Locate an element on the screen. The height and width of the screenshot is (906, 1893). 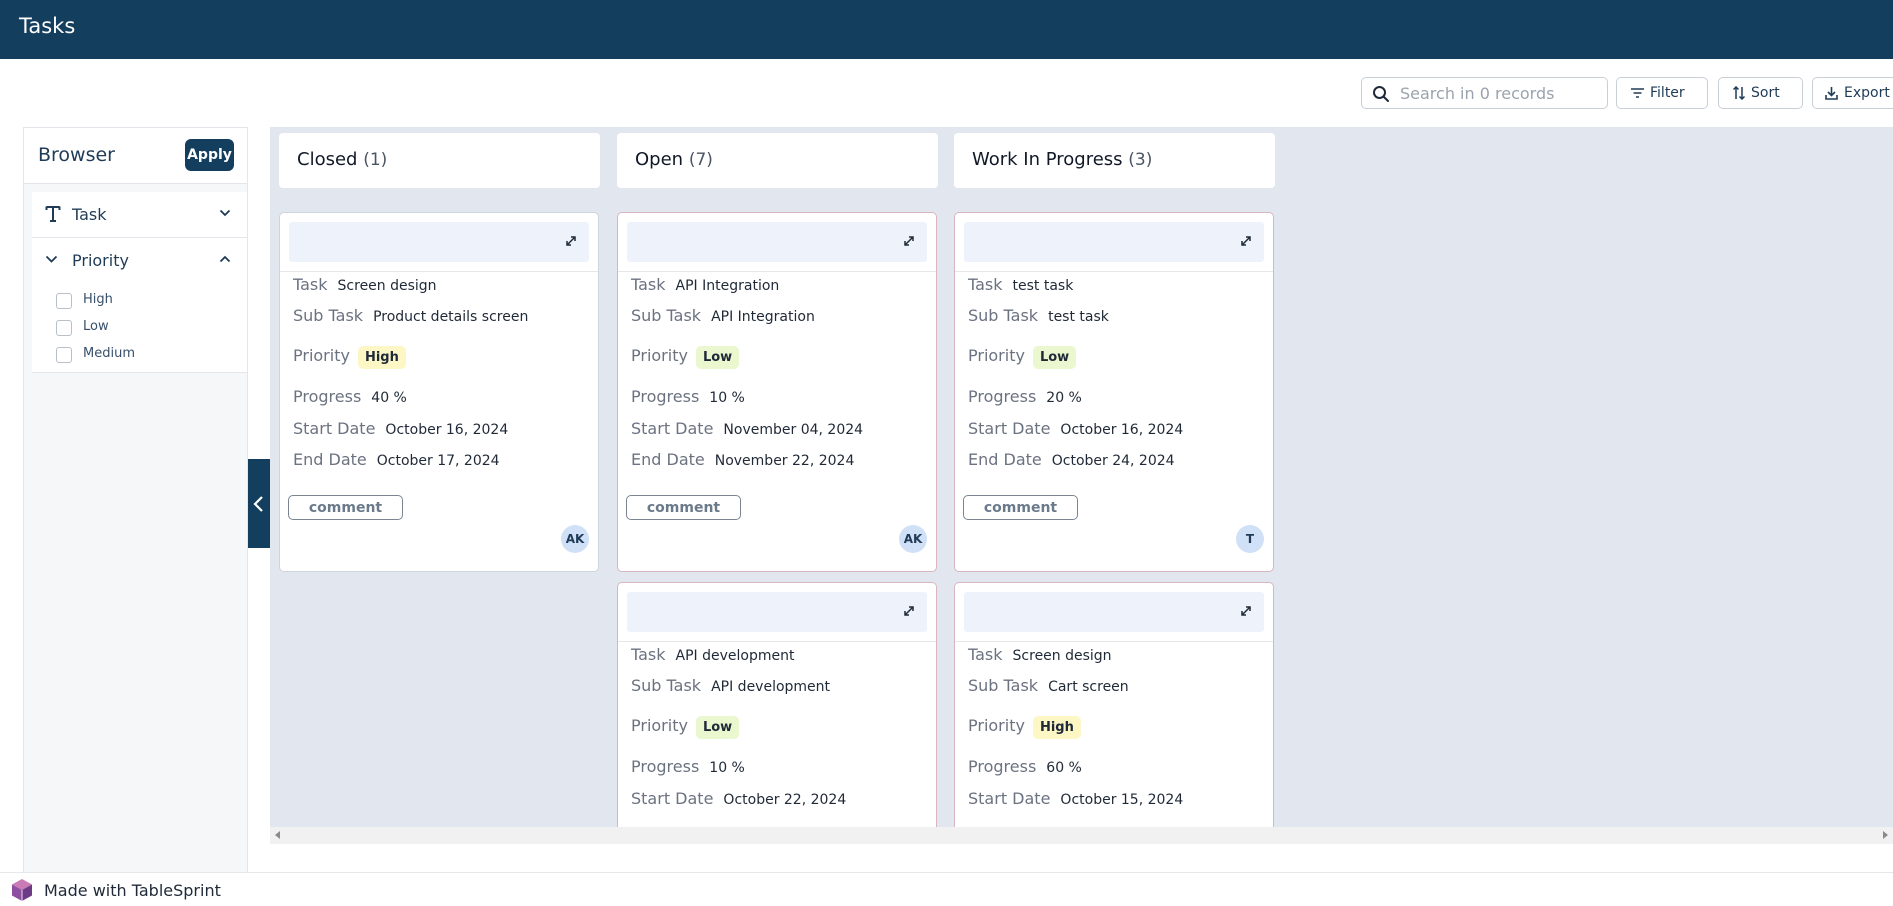
column-header-wip: Work In Progress (3) is located at coordinates (1114, 160).